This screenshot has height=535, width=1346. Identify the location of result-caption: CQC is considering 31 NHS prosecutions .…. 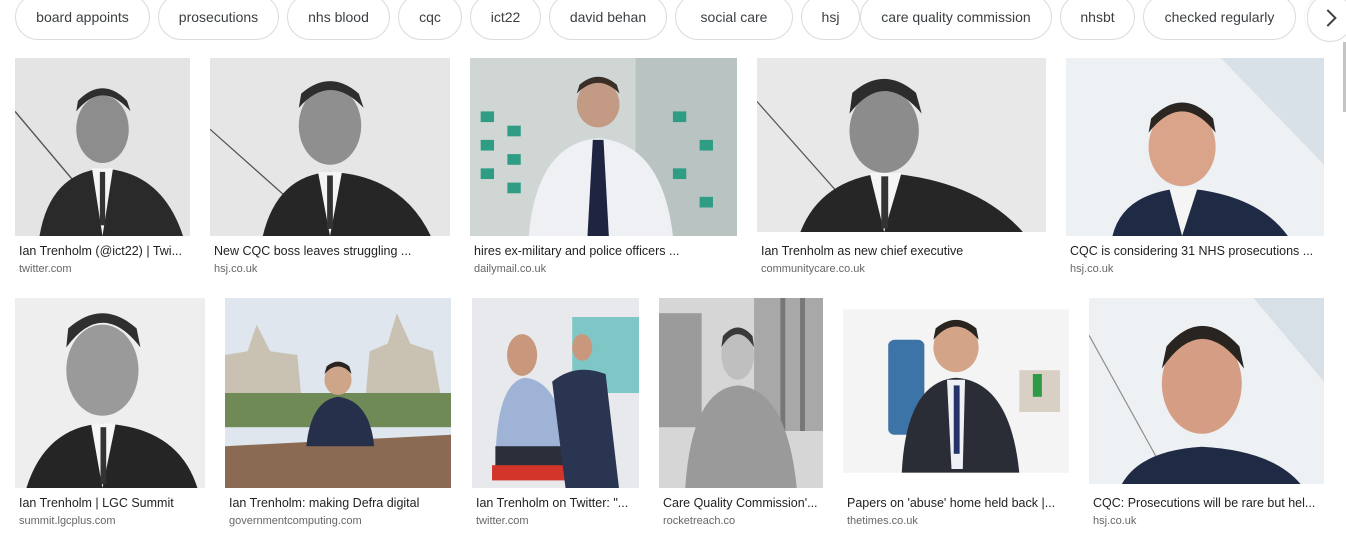
(1192, 251).